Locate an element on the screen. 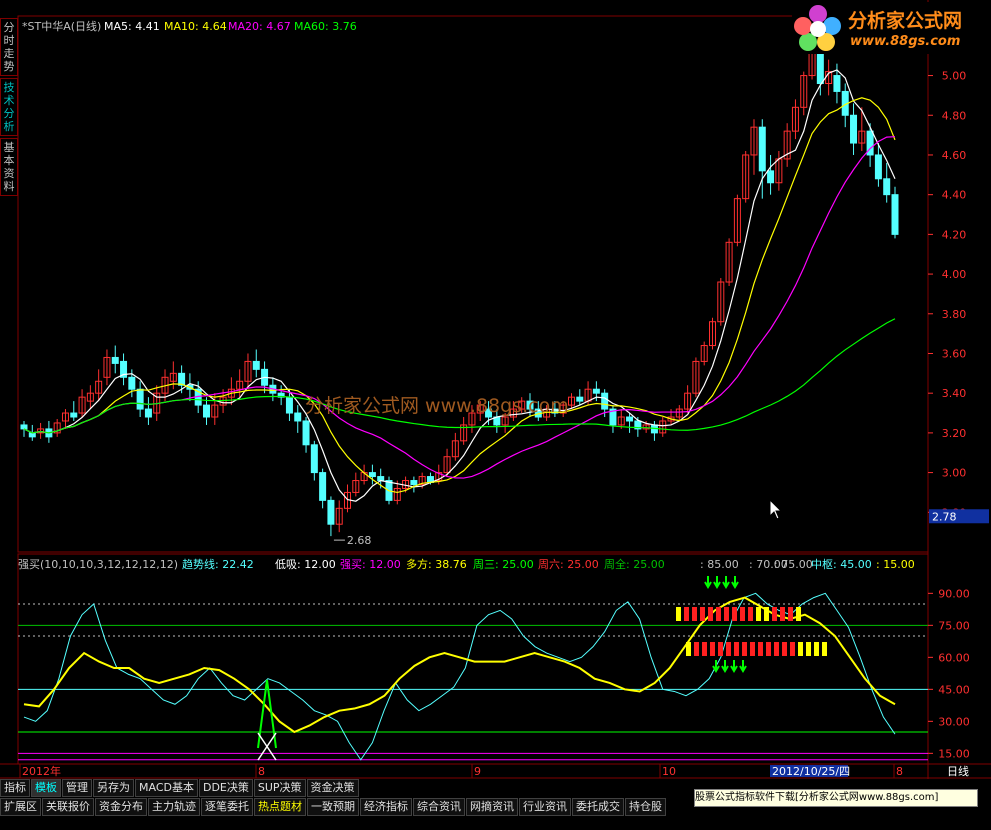  tab-fundamental: 基本资料 is located at coordinates (9, 167).